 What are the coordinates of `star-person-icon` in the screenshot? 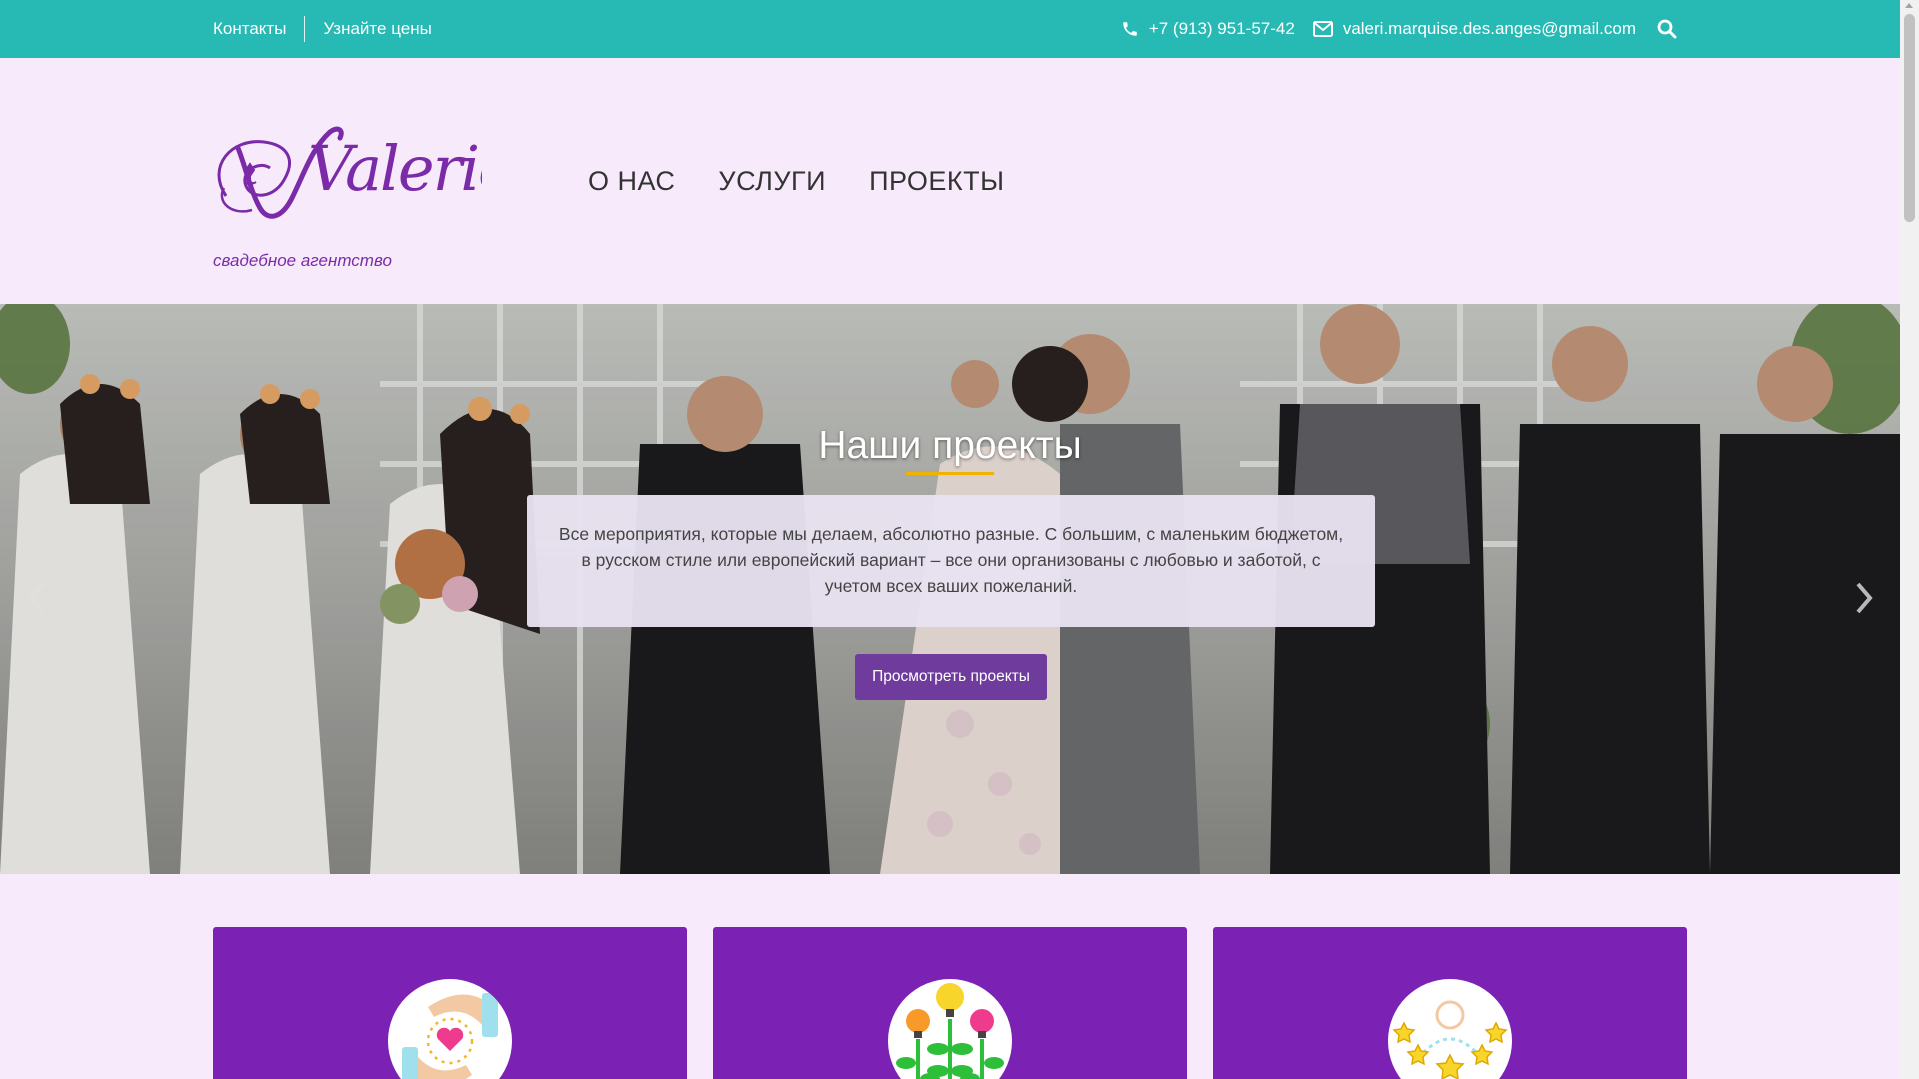 It's located at (1450, 1039).